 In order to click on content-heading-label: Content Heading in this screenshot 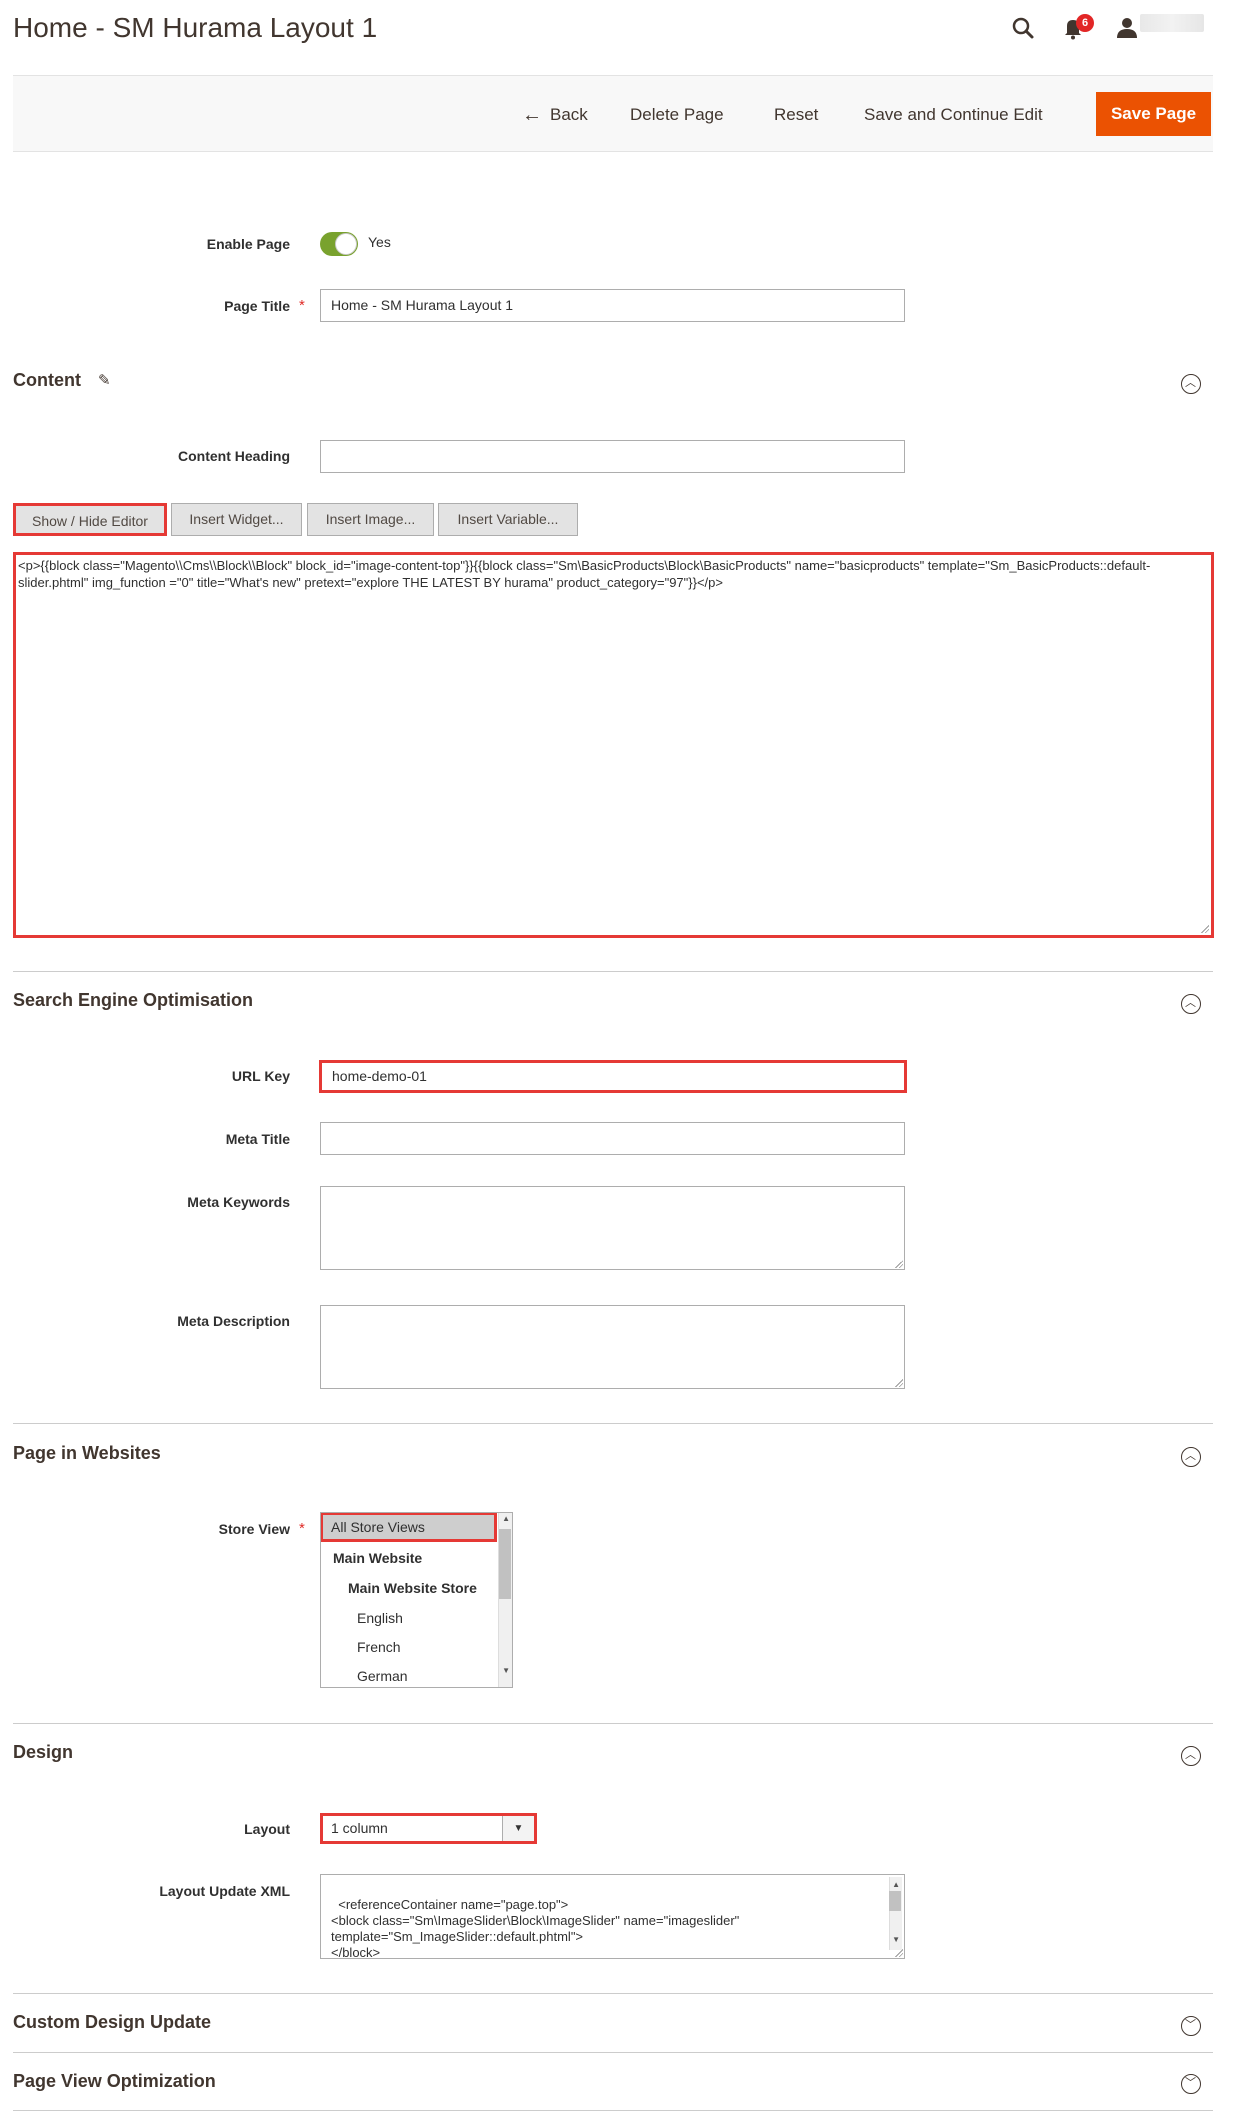, I will do `click(234, 456)`.